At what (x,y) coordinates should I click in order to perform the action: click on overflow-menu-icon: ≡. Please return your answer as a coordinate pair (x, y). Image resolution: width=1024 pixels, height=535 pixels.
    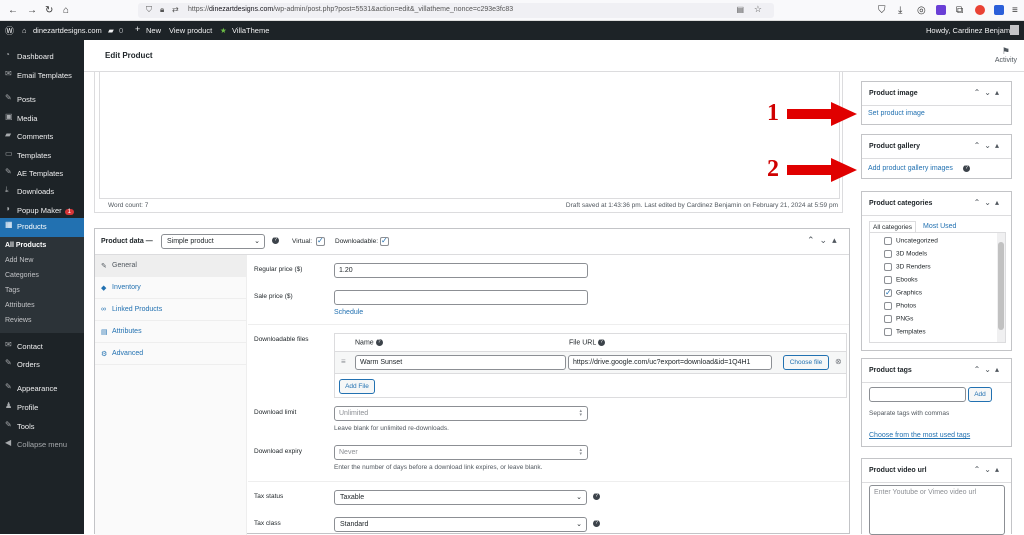
    Looking at the image, I should click on (1015, 10).